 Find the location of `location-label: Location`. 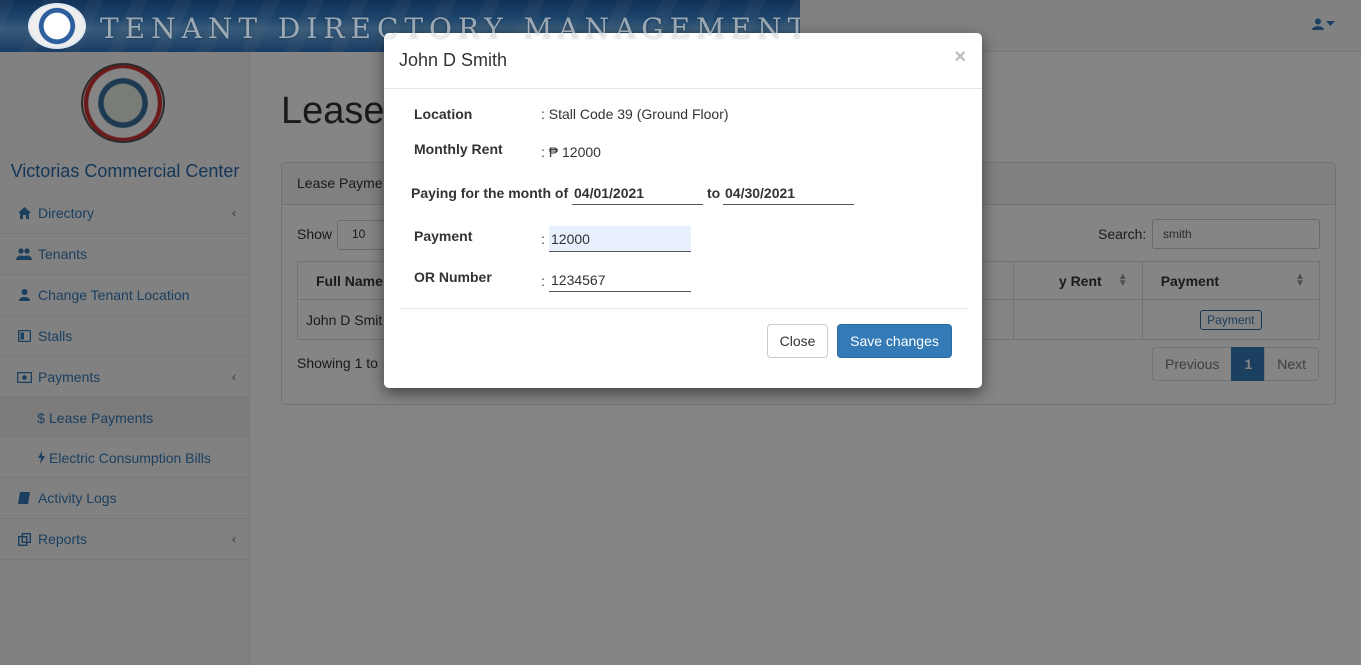

location-label: Location is located at coordinates (443, 114).